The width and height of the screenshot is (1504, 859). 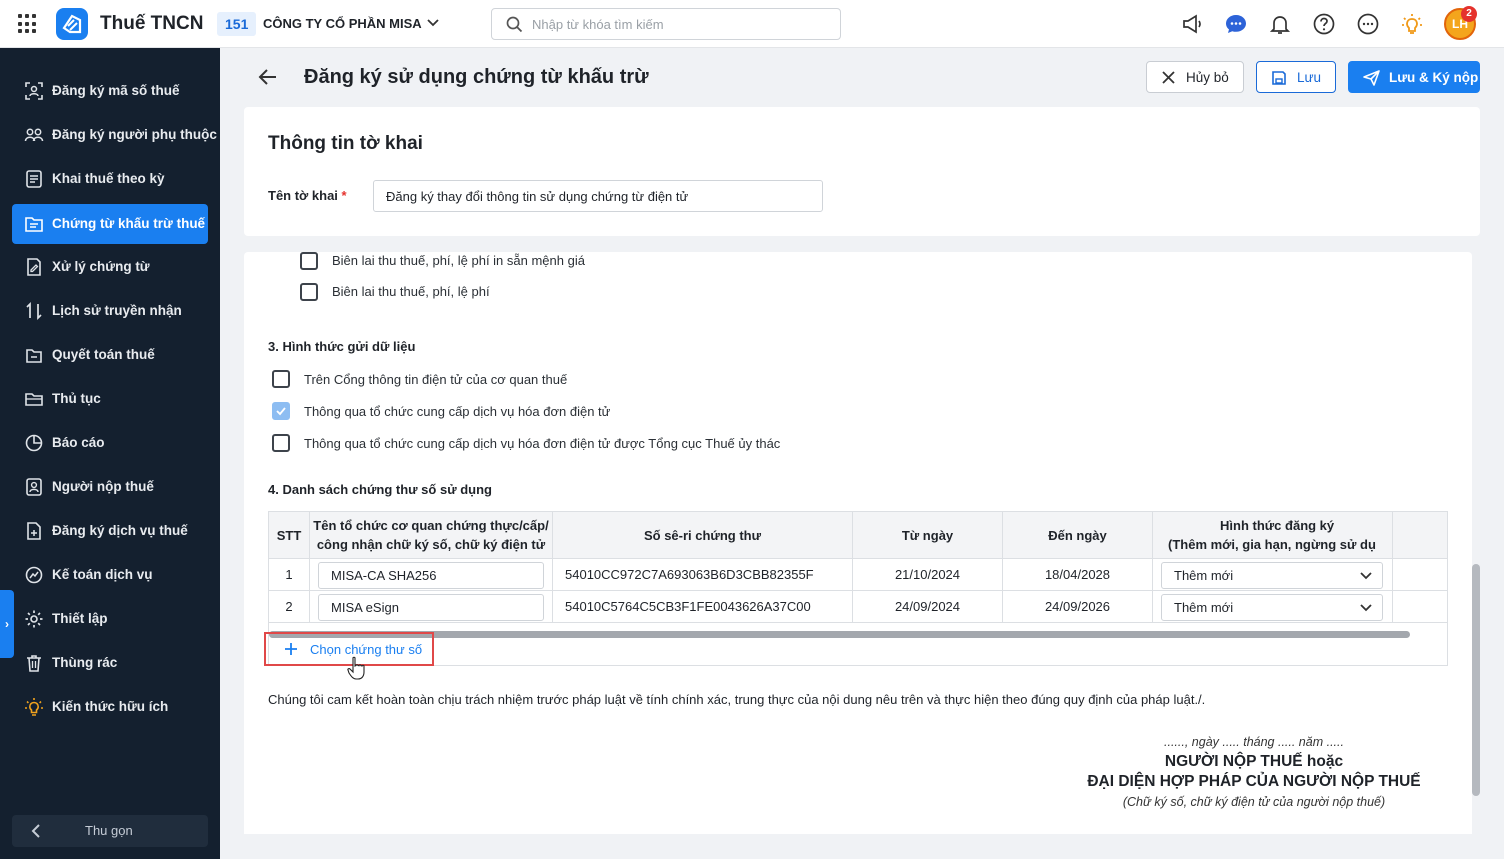 I want to click on signature-title-1: NGƯỜI NỘP THUẾ hoặc, so click(x=1254, y=761).